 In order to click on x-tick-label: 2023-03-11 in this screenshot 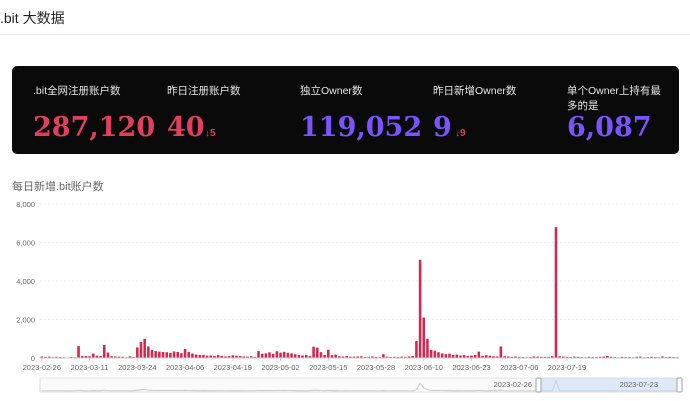, I will do `click(90, 367)`.